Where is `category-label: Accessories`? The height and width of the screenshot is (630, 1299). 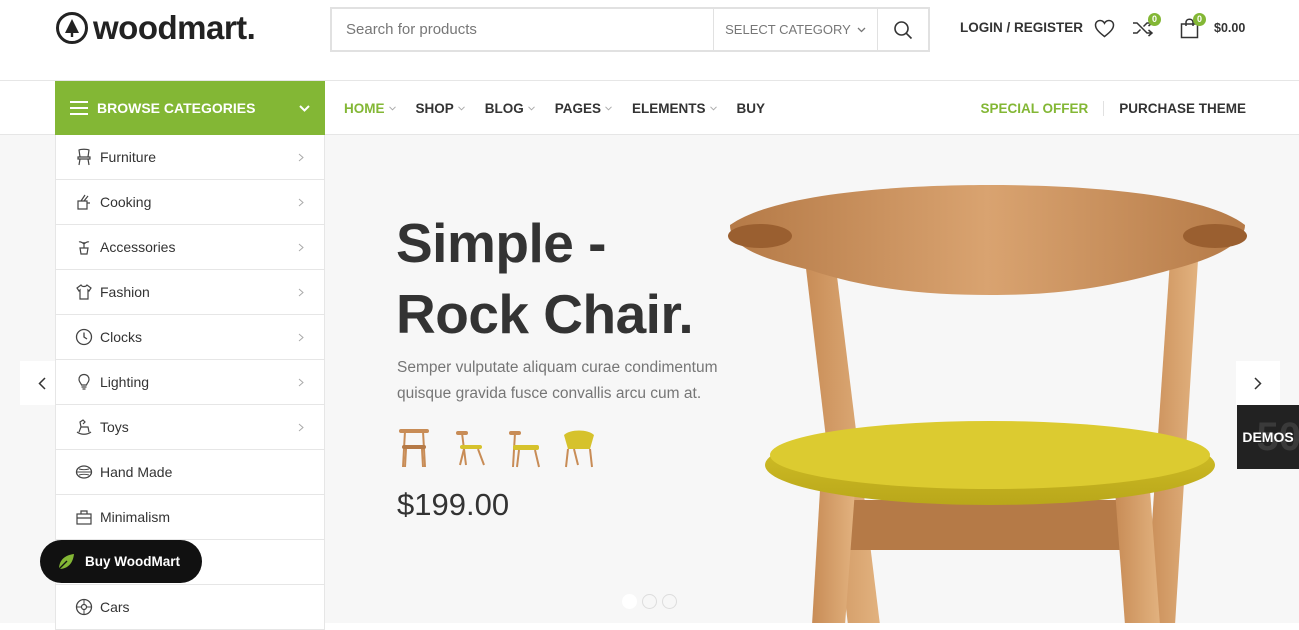
category-label: Accessories is located at coordinates (137, 247).